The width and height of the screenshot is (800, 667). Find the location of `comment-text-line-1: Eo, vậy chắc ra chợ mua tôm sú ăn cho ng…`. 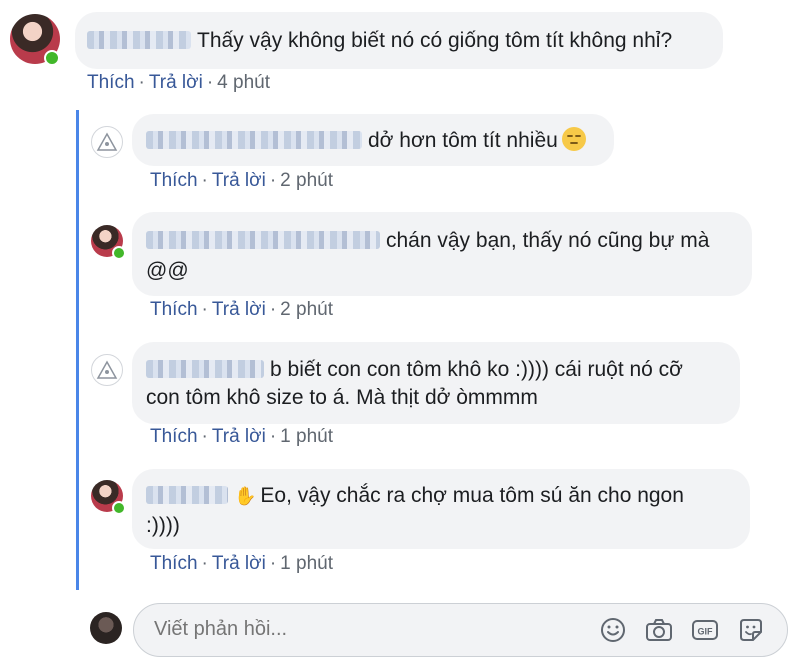

comment-text-line-1: Eo, vậy chắc ra chợ mua tôm sú ăn cho ng… is located at coordinates (472, 495).